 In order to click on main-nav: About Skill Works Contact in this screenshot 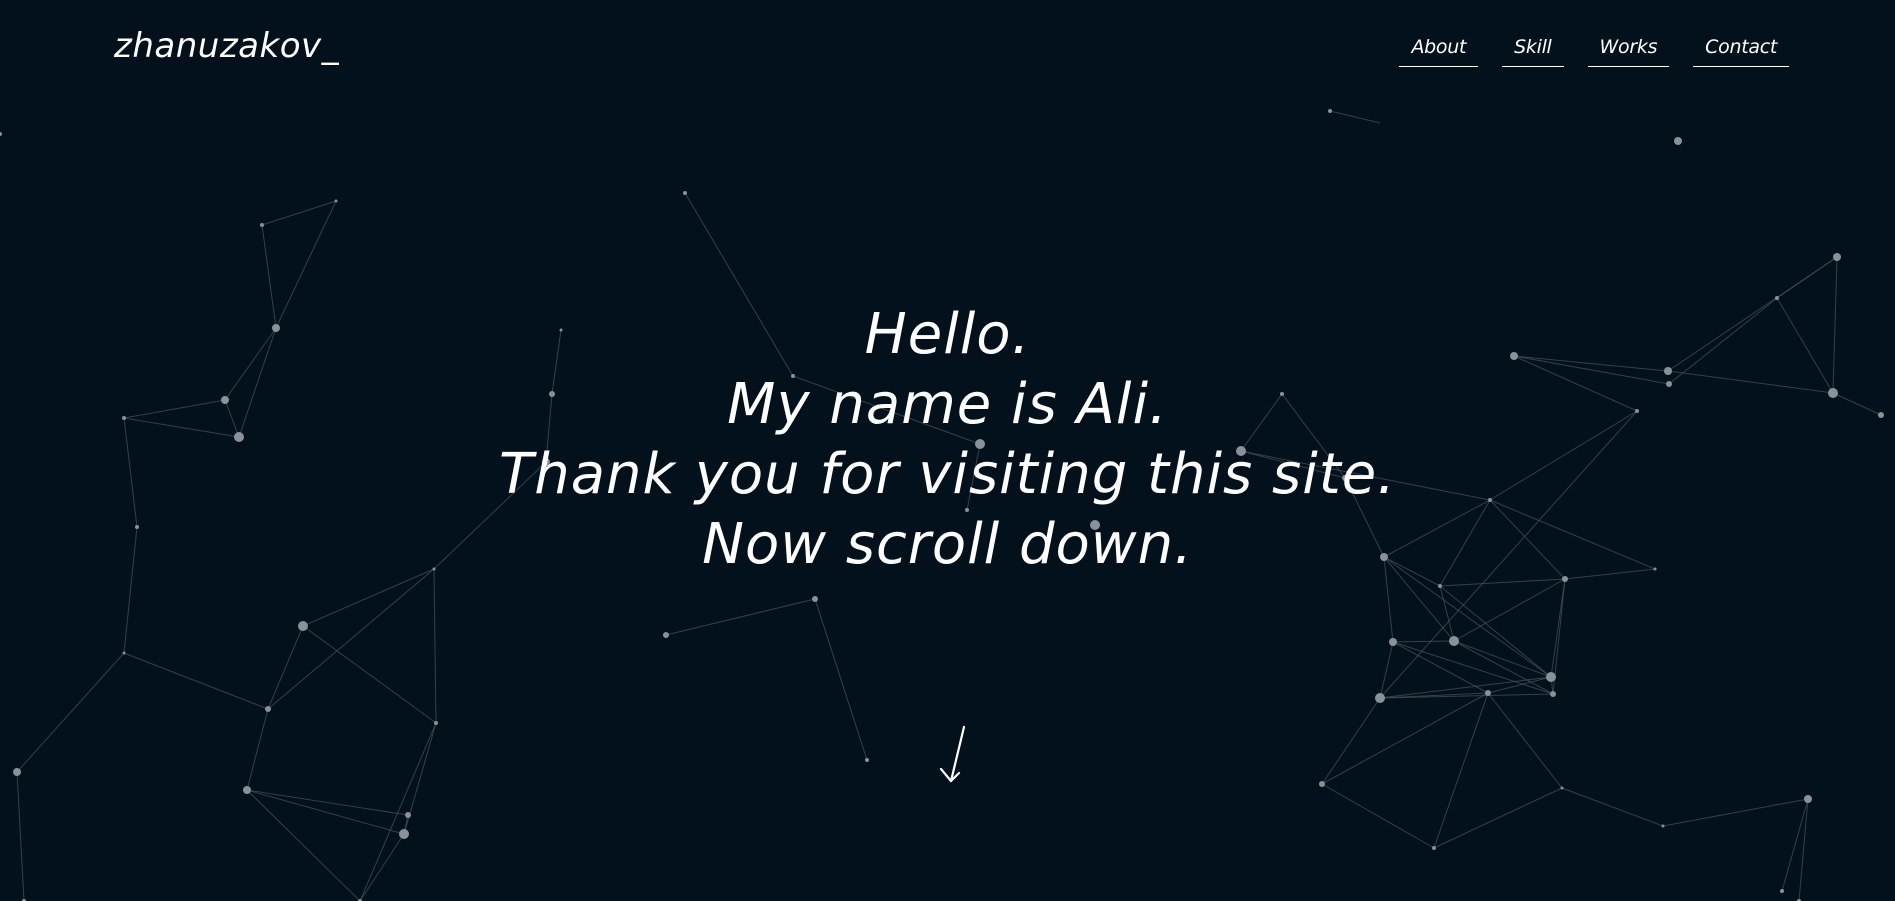, I will do `click(1594, 50)`.